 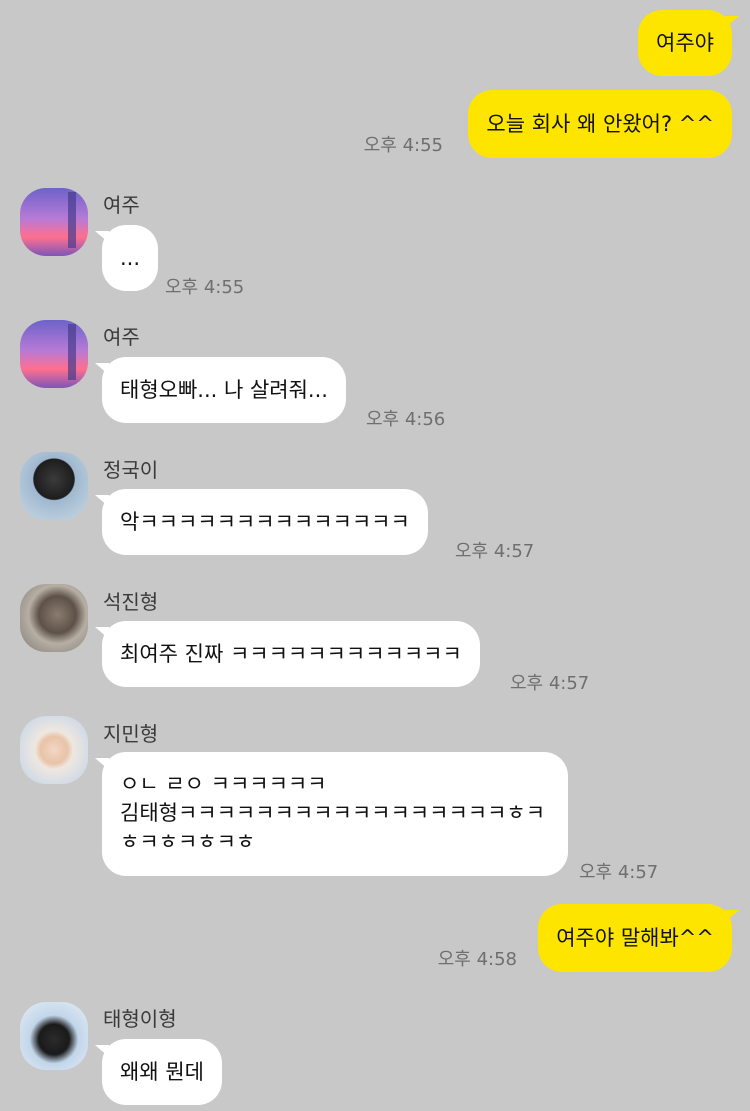 What do you see at coordinates (131, 602) in the screenshot?
I see `sender-name: 석진형` at bounding box center [131, 602].